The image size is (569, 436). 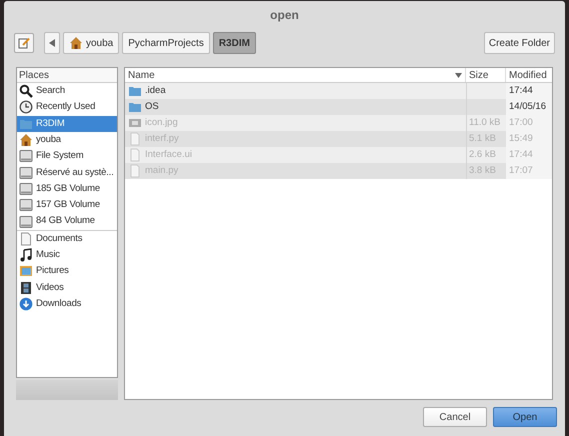 What do you see at coordinates (284, 15) in the screenshot?
I see `window-title: open` at bounding box center [284, 15].